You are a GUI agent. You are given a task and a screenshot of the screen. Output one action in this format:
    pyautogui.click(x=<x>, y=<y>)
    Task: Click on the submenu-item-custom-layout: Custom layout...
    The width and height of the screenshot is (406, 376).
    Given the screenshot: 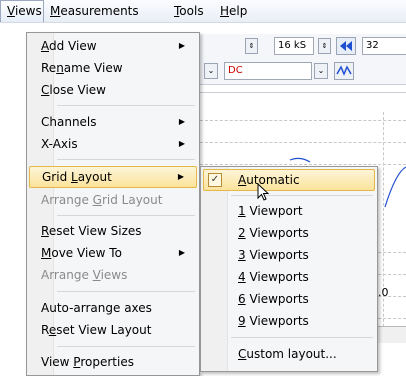 What is the action you would take?
    pyautogui.click(x=289, y=354)
    